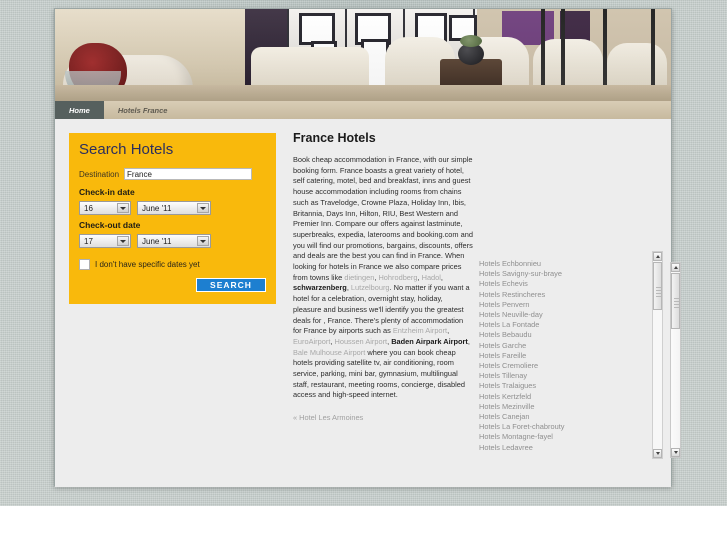 The image size is (727, 545). I want to click on hotel-list-item: Hotels Kertzfeld, so click(569, 397).